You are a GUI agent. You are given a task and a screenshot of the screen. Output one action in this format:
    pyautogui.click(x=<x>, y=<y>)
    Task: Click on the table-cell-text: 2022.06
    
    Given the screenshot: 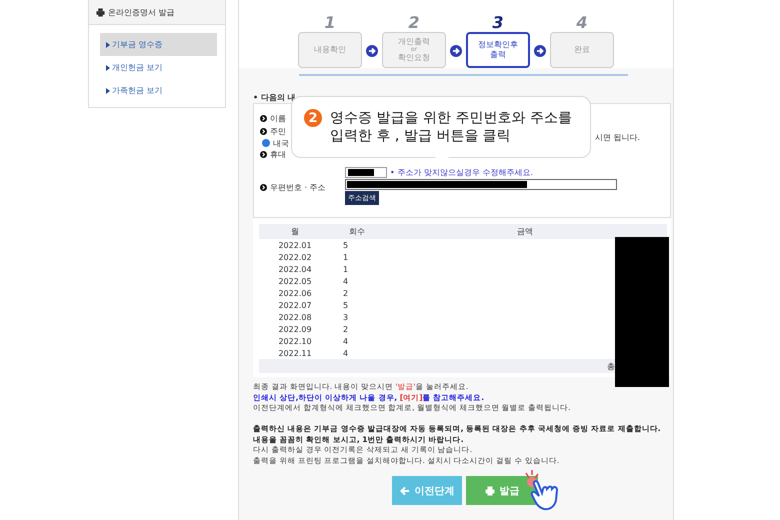 What is the action you would take?
    pyautogui.click(x=295, y=293)
    